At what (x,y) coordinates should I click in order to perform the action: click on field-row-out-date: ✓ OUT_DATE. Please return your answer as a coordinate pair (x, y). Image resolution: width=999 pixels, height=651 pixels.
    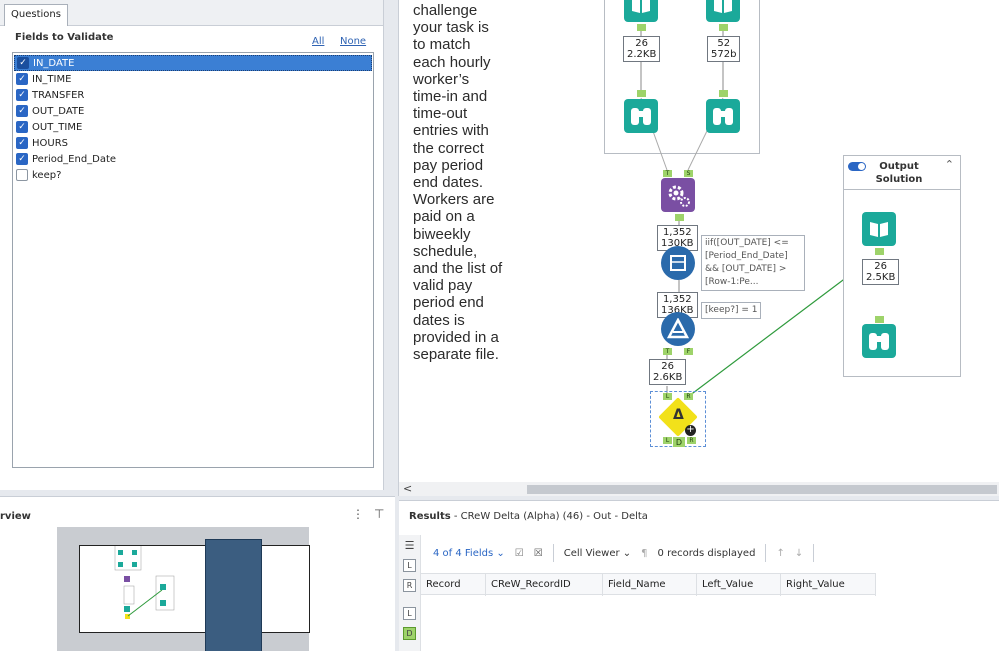
    Looking at the image, I should click on (193, 111).